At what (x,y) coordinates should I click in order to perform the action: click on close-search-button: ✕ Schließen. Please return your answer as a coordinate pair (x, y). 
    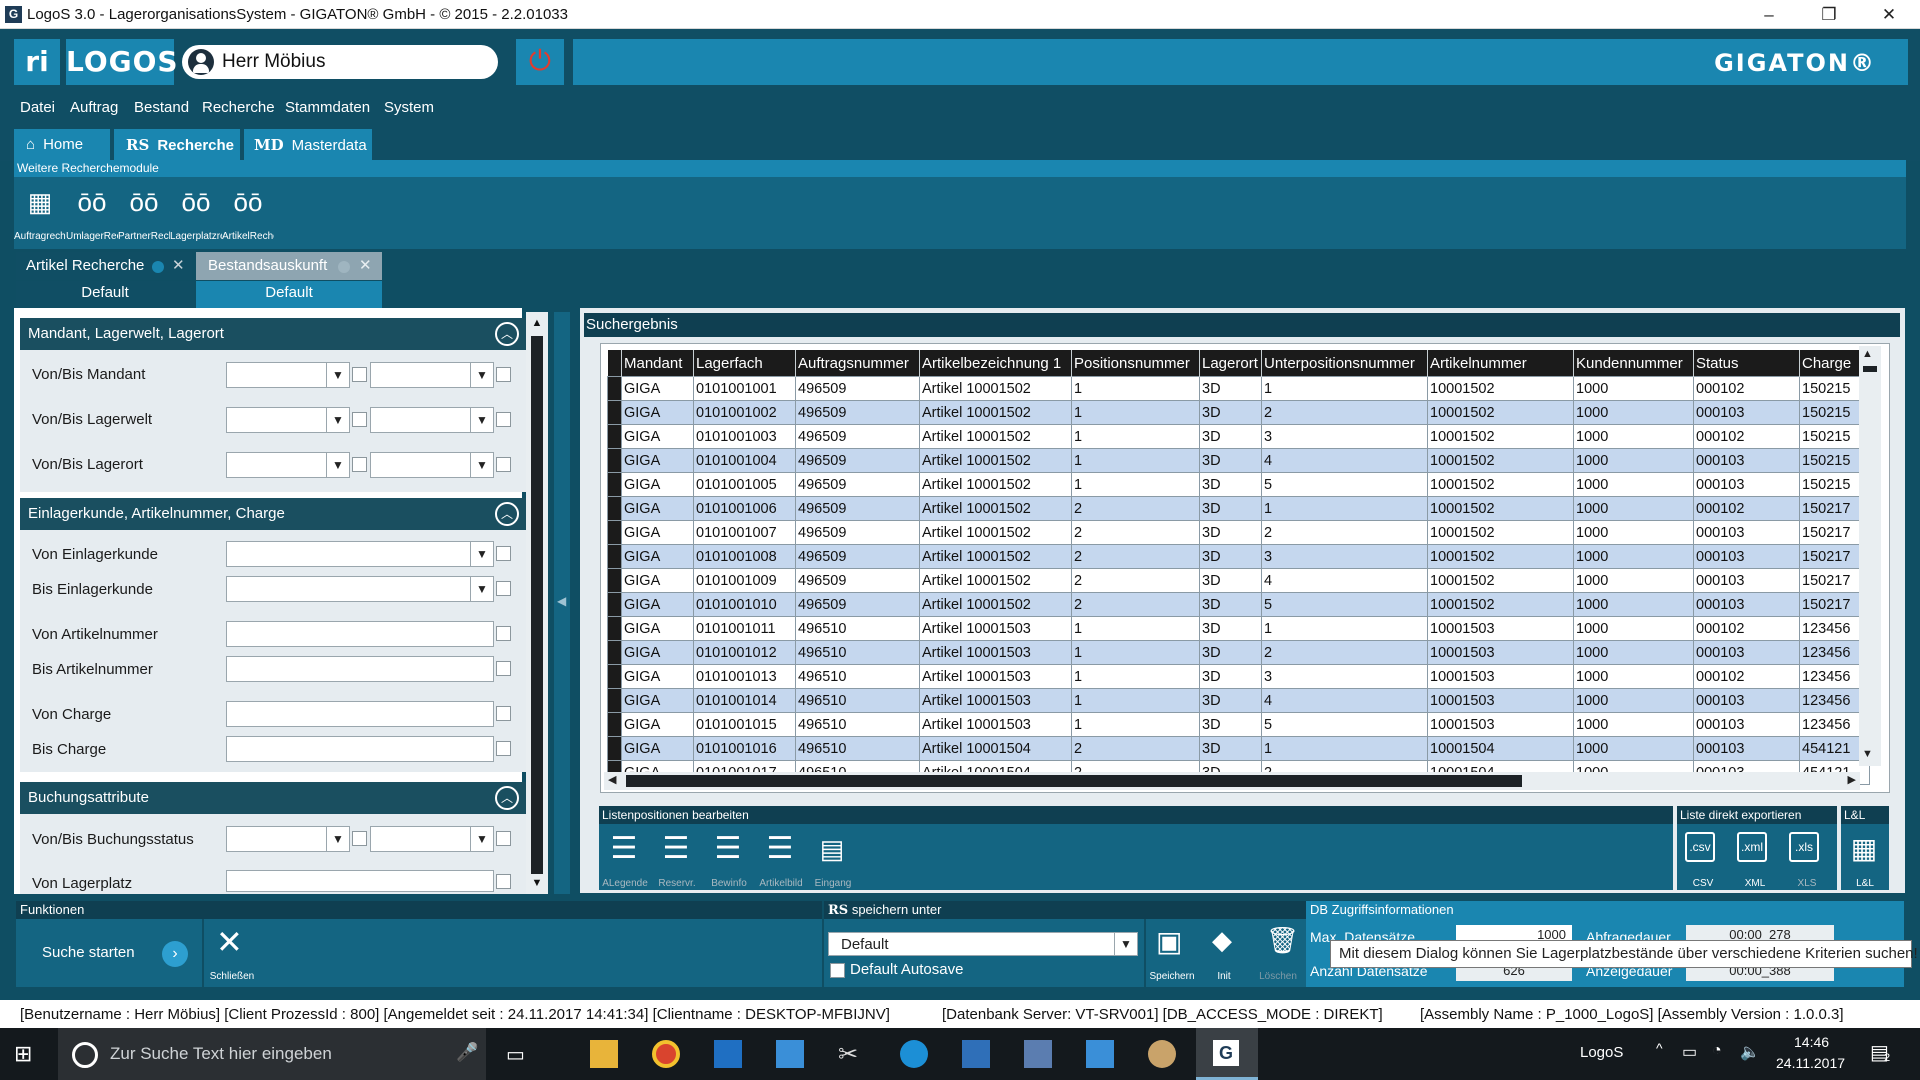
    Looking at the image, I should click on (232, 953).